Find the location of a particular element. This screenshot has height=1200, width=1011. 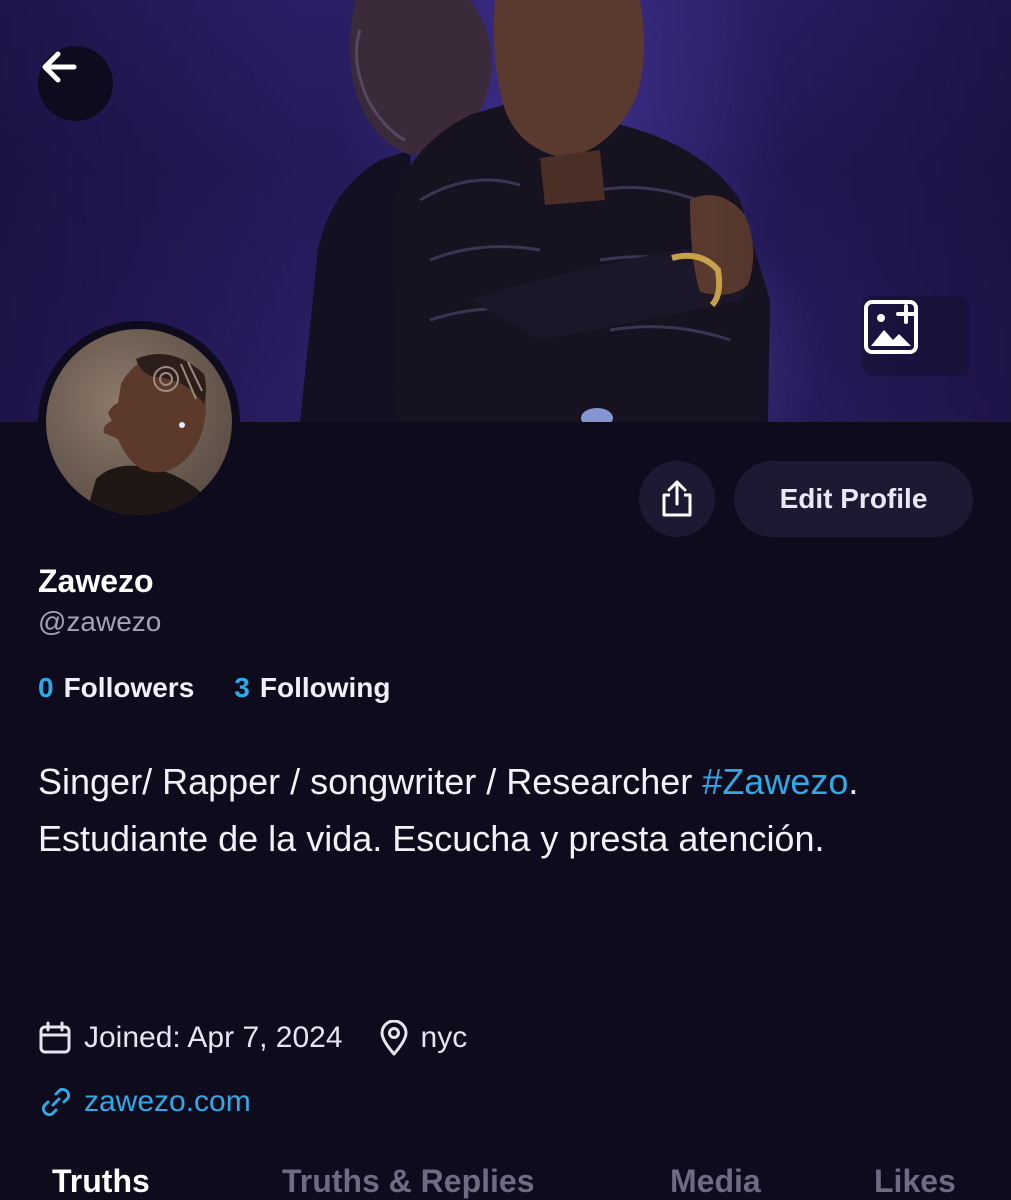

follow-stats: 0 Followers 3 Following is located at coordinates (214, 688).